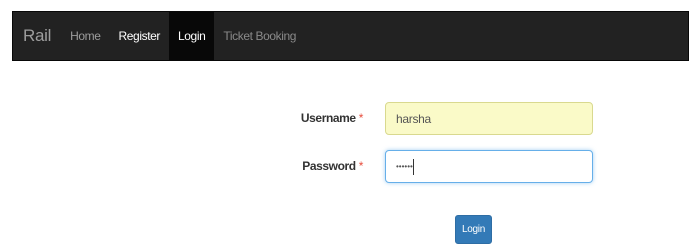 The image size is (699, 251). What do you see at coordinates (192, 36) in the screenshot?
I see `nav-item-login: Login` at bounding box center [192, 36].